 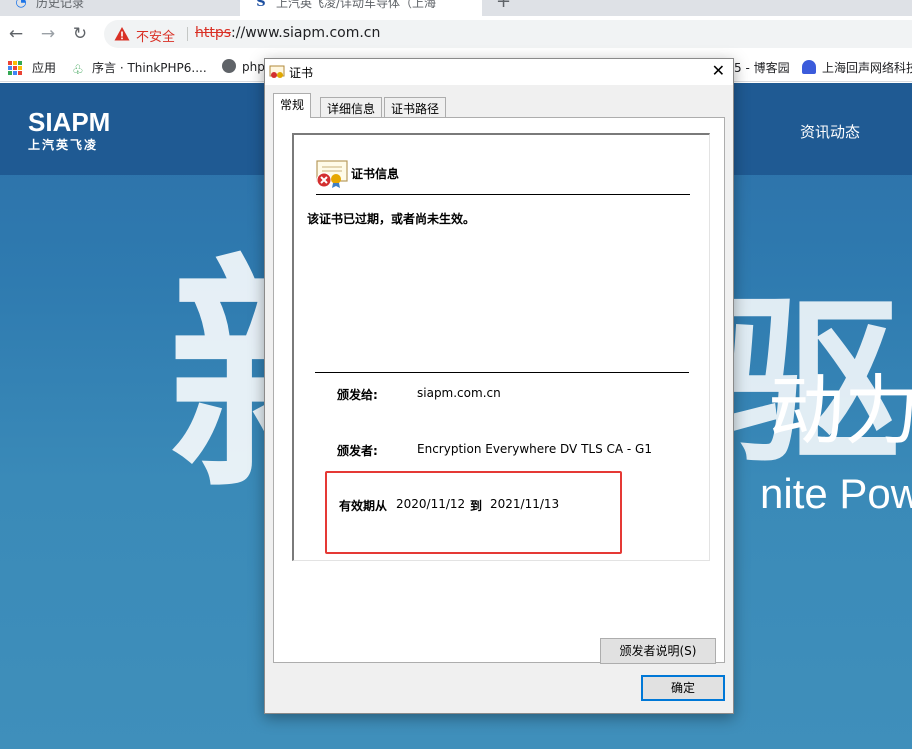 What do you see at coordinates (375, 174) in the screenshot?
I see `certificate-info-title: 证书信息` at bounding box center [375, 174].